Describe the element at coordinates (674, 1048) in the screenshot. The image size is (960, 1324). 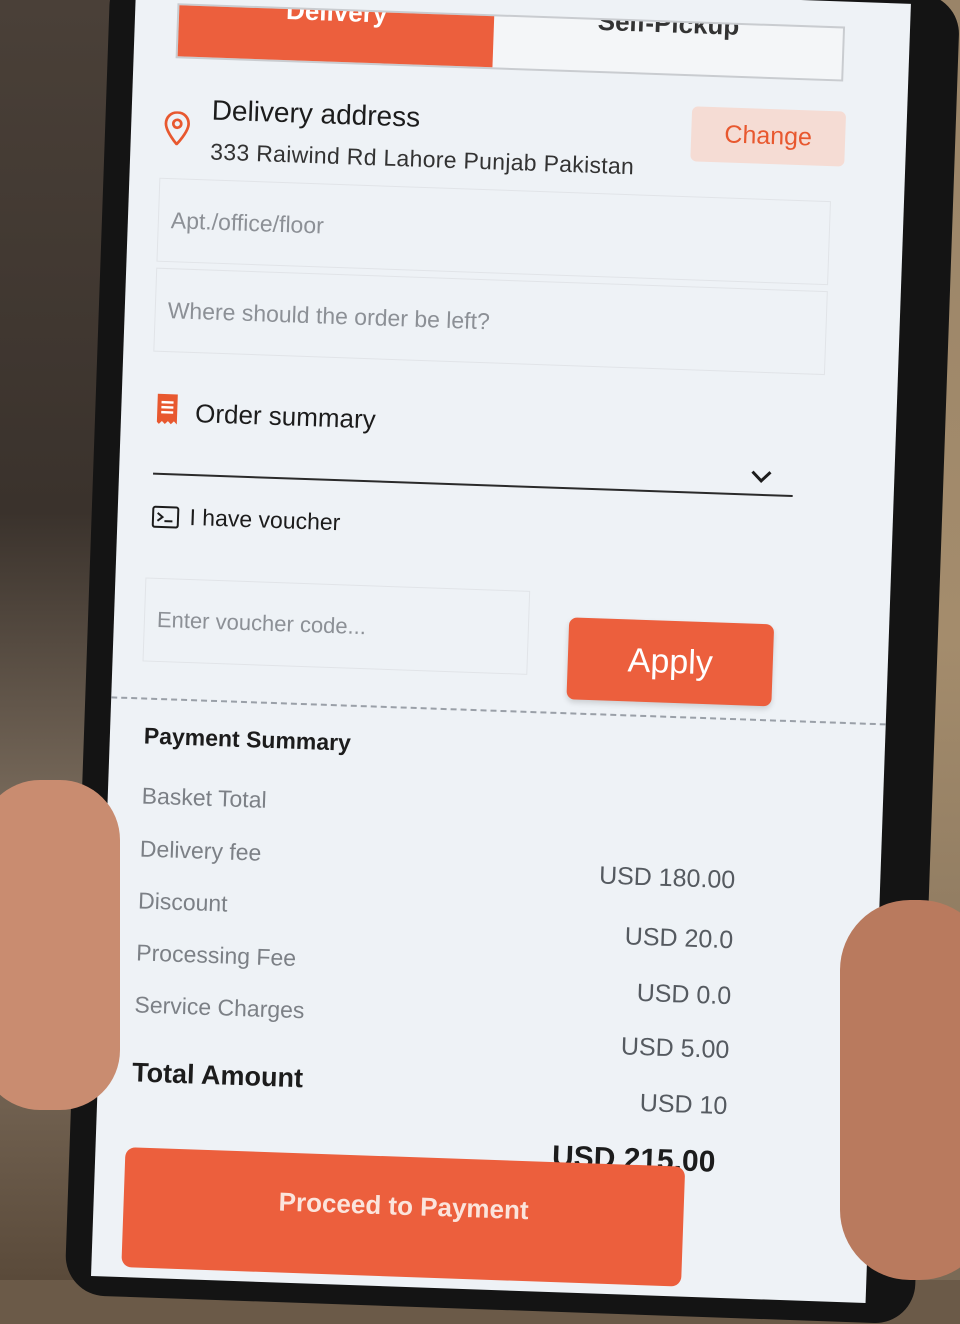
I see `processing-fee-value: USD 5.00` at that location.